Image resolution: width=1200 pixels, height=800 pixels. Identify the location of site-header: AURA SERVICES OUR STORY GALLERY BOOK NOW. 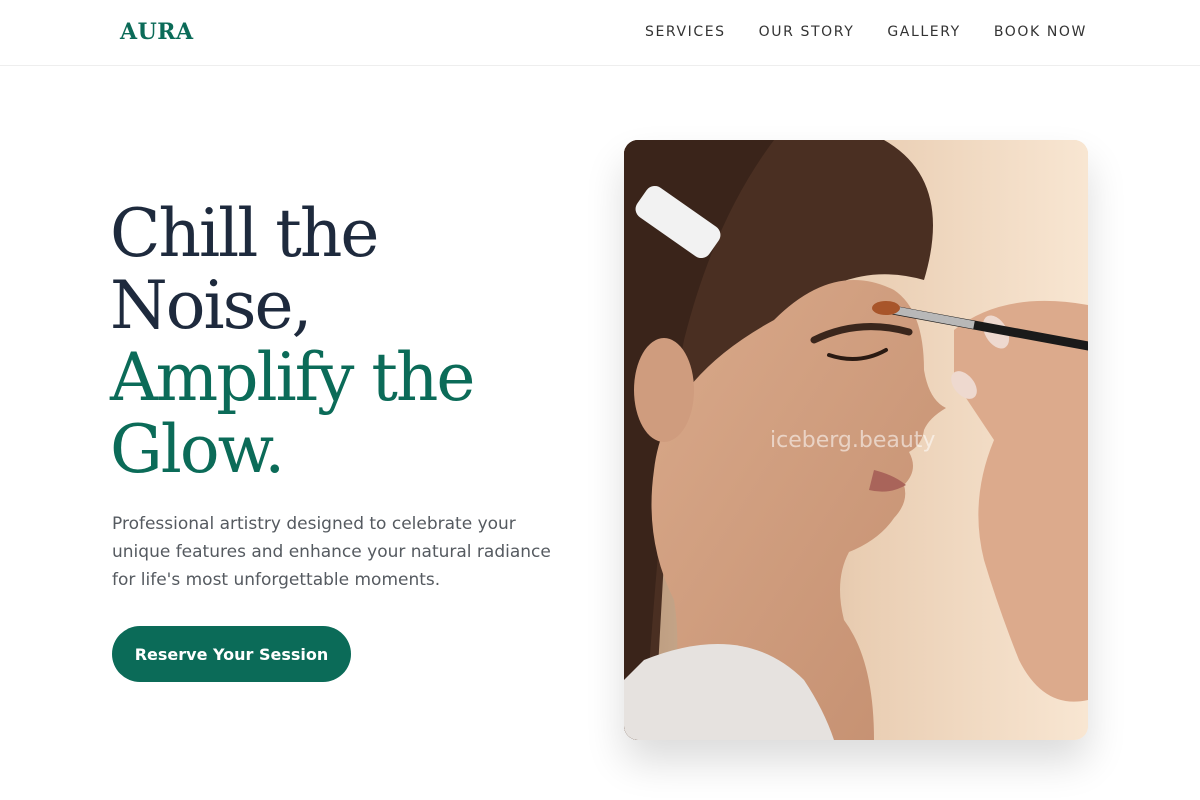
(600, 33).